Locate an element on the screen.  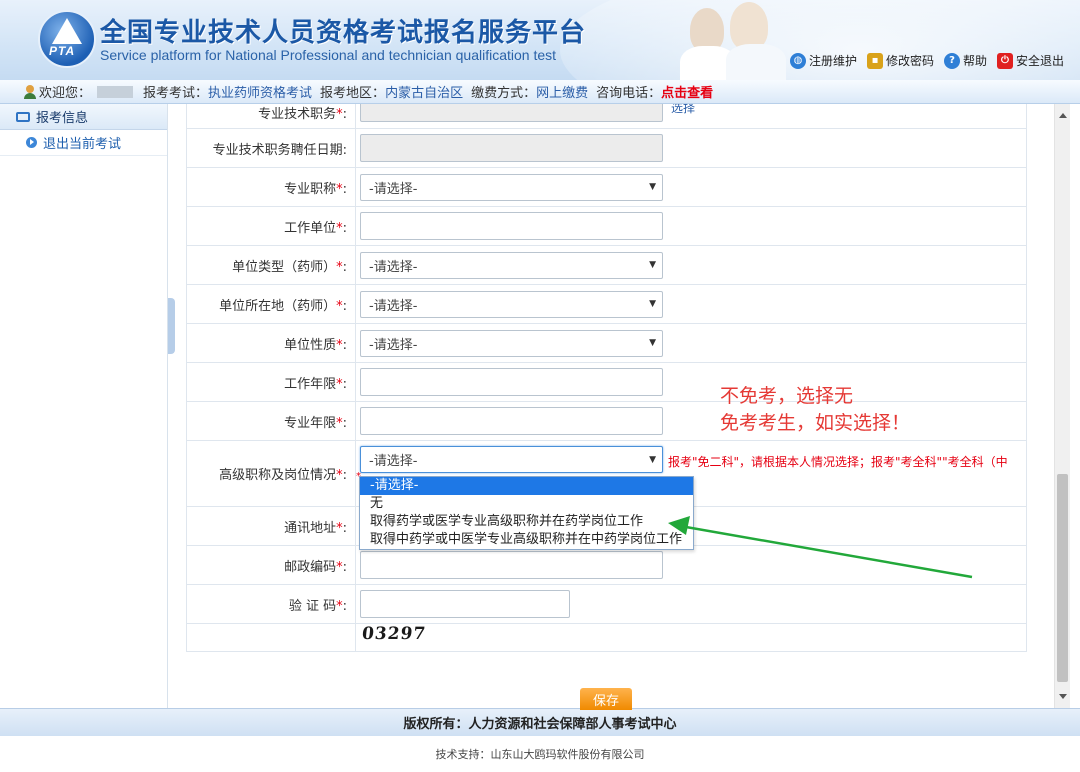
title-input is located at coordinates (511, 113).